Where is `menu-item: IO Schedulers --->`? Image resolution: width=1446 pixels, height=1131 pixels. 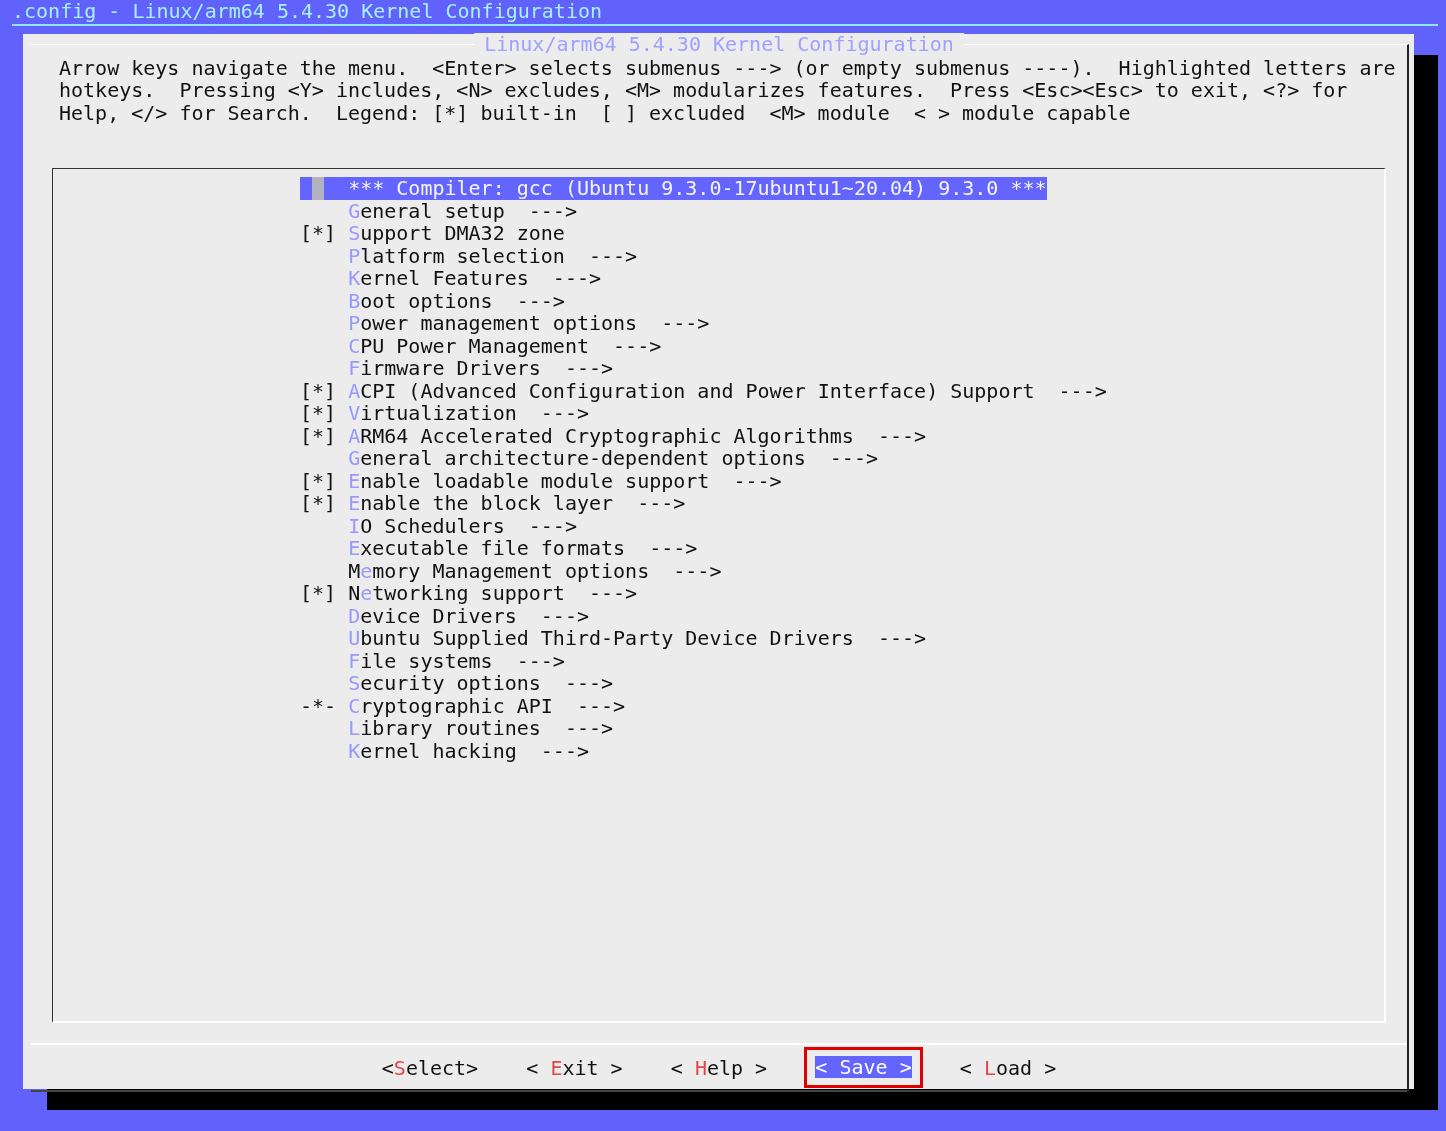
menu-item: IO Schedulers ---> is located at coordinates (438, 525).